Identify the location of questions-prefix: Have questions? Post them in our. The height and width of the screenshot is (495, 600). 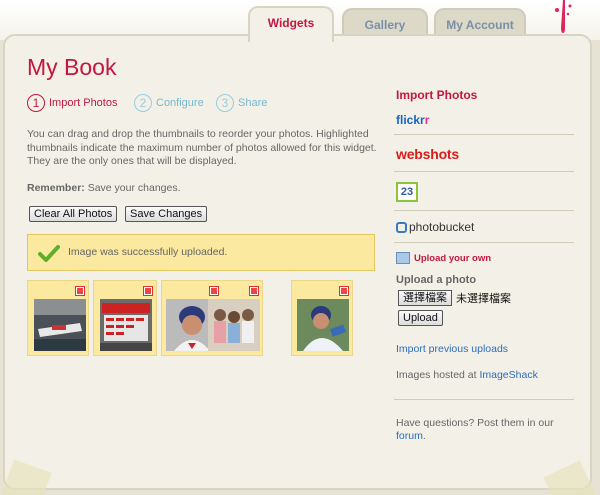
(475, 423).